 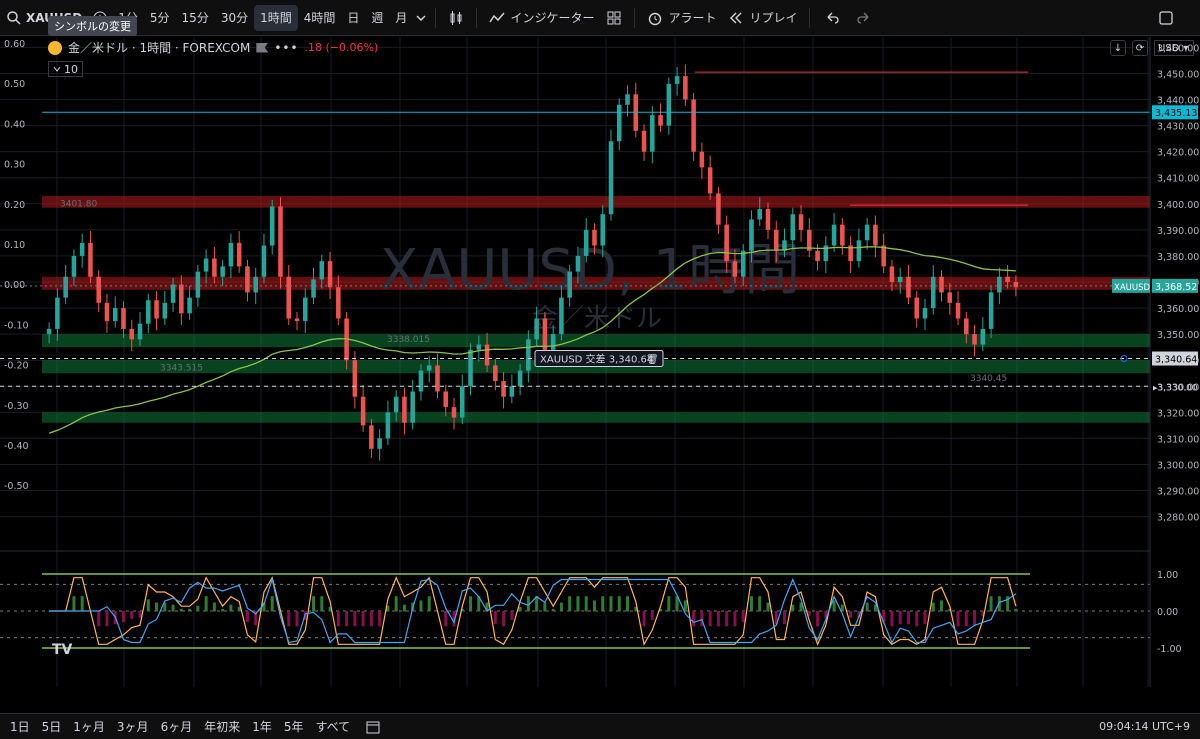 What do you see at coordinates (20, 726) in the screenshot?
I see `range-1d: 1日` at bounding box center [20, 726].